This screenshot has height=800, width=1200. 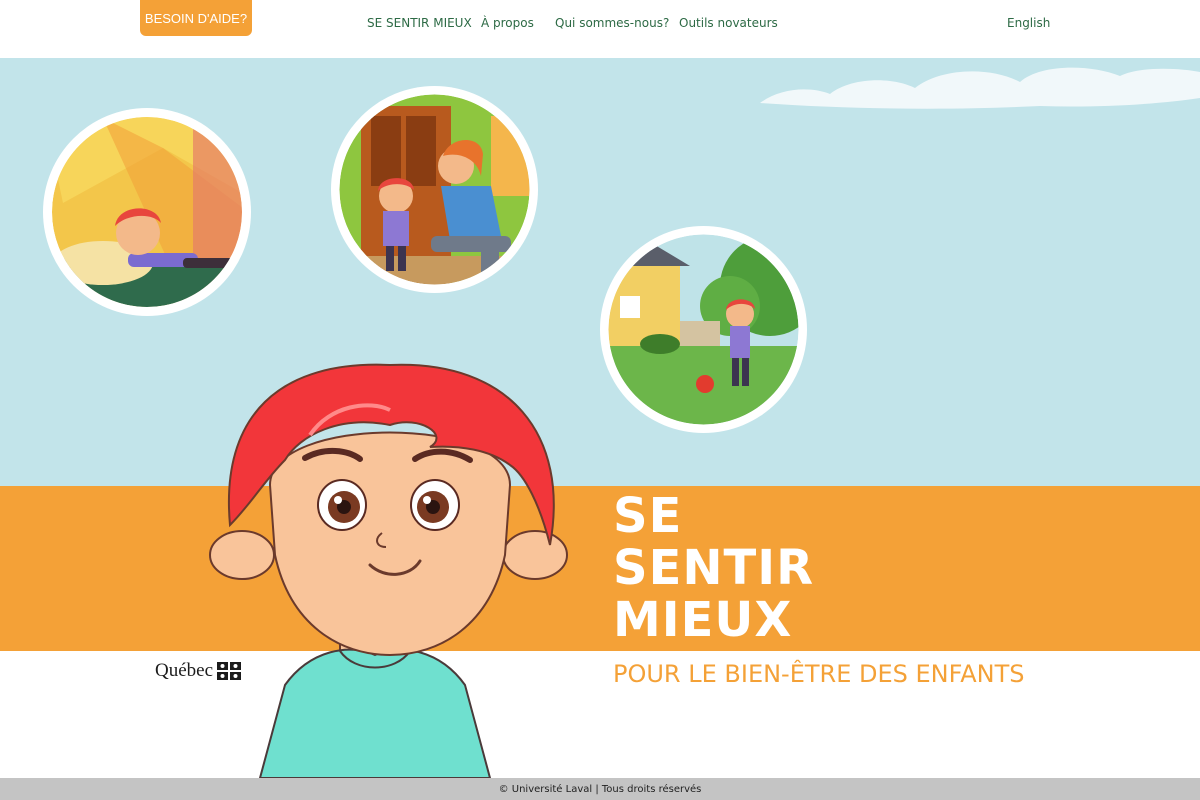 I want to click on language-switch-link: English, so click(x=1028, y=23).